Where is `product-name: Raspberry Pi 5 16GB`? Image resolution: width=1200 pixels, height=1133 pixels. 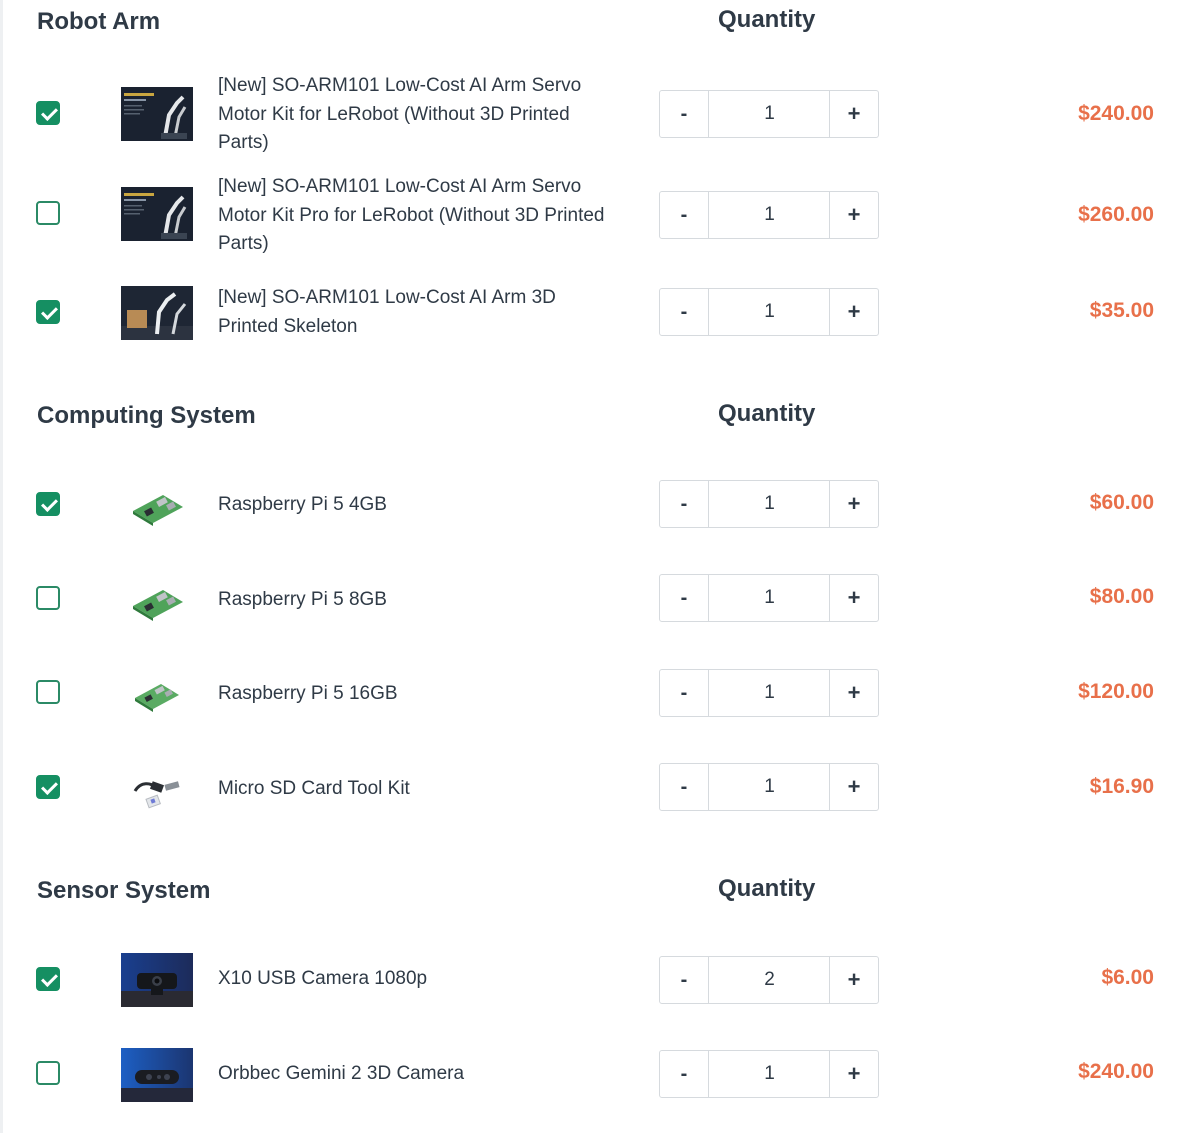 product-name: Raspberry Pi 5 16GB is located at coordinates (418, 694).